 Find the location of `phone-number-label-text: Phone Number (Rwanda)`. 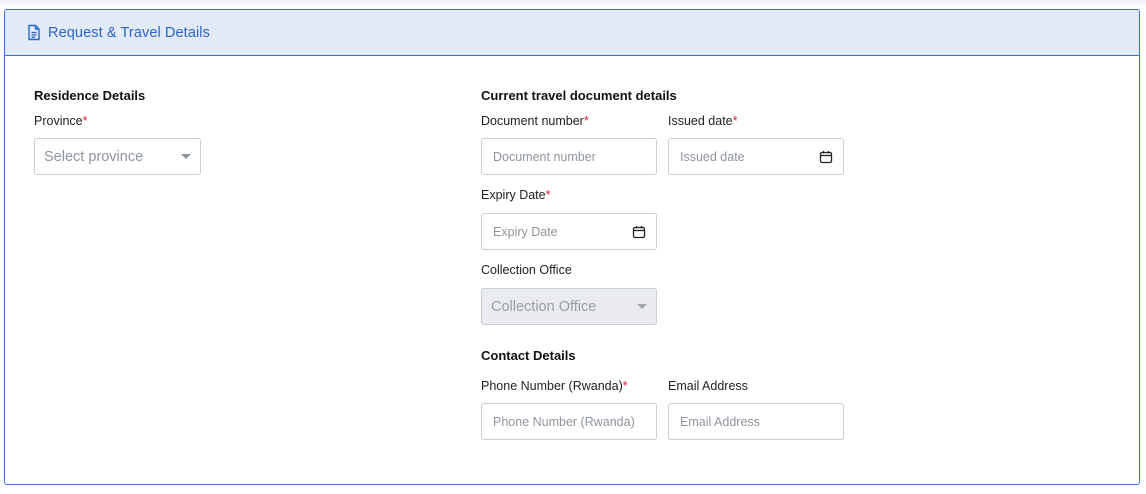

phone-number-label-text: Phone Number (Rwanda) is located at coordinates (552, 386).